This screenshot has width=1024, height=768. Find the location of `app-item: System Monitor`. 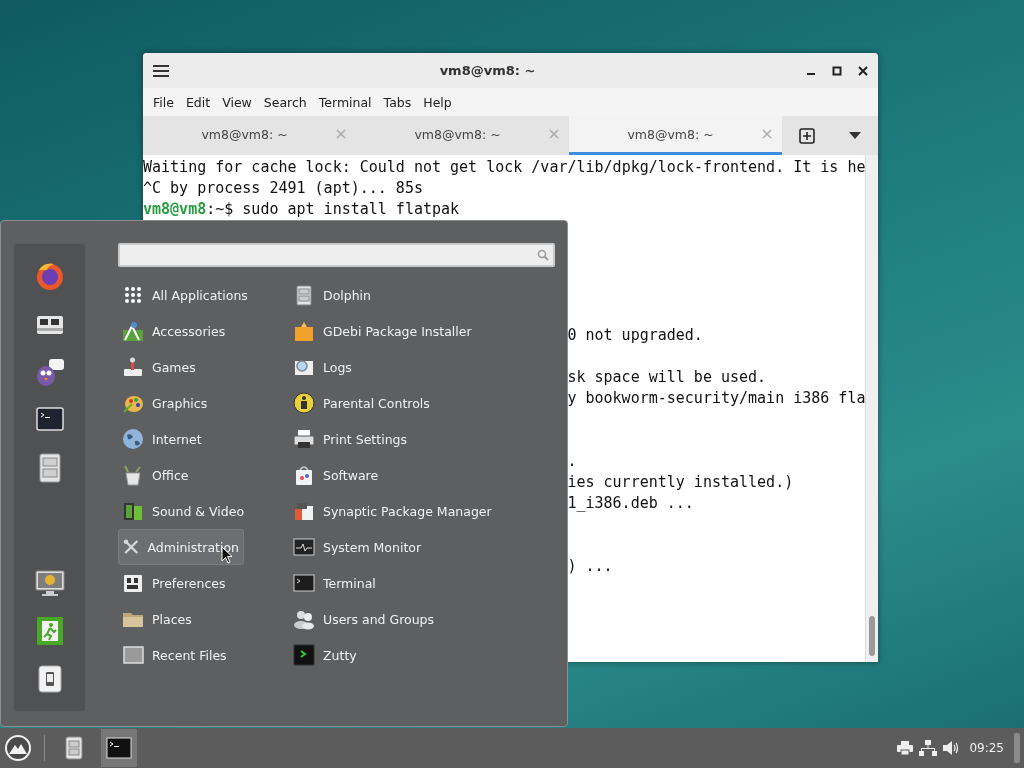

app-item: System Monitor is located at coordinates (392, 547).